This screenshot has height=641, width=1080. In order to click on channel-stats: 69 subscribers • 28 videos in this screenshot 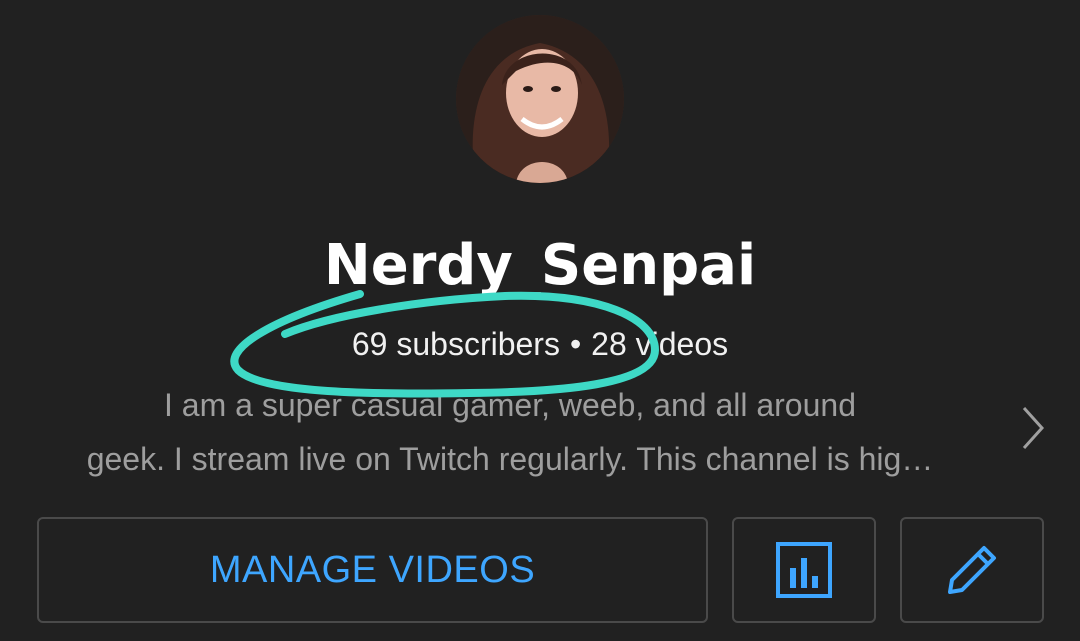, I will do `click(540, 344)`.